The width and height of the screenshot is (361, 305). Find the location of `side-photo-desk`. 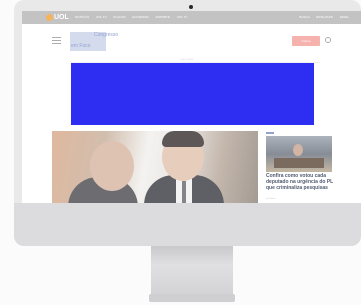

side-photo-desk is located at coordinates (299, 163).